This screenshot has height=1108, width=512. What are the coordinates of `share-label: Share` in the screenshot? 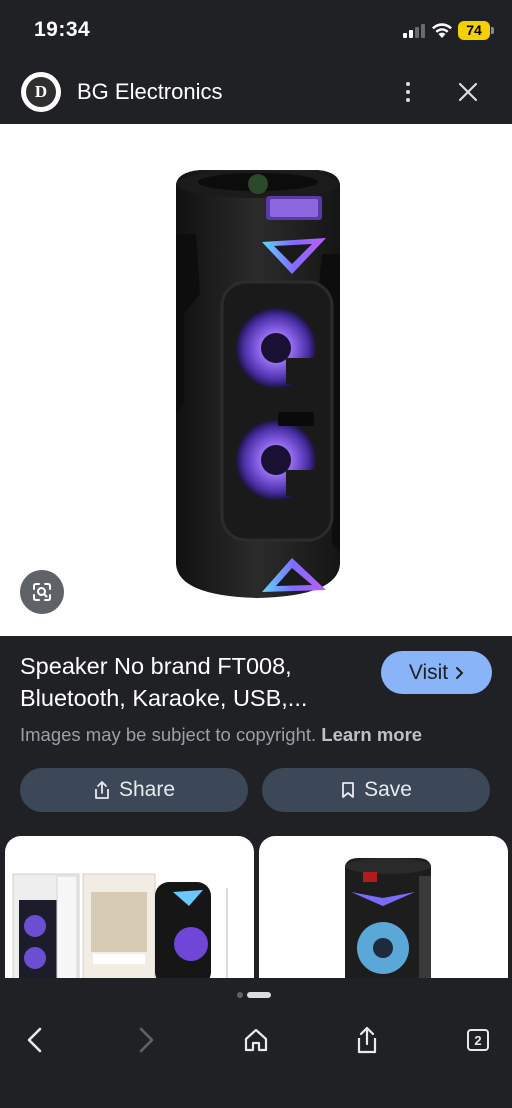 It's located at (147, 789).